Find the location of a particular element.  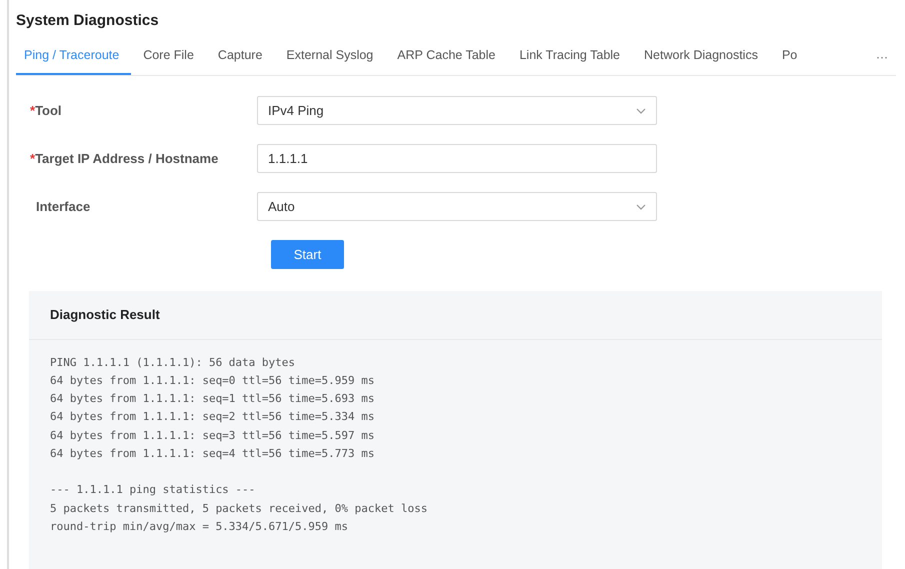

more-tabs-button: ··· is located at coordinates (882, 56).